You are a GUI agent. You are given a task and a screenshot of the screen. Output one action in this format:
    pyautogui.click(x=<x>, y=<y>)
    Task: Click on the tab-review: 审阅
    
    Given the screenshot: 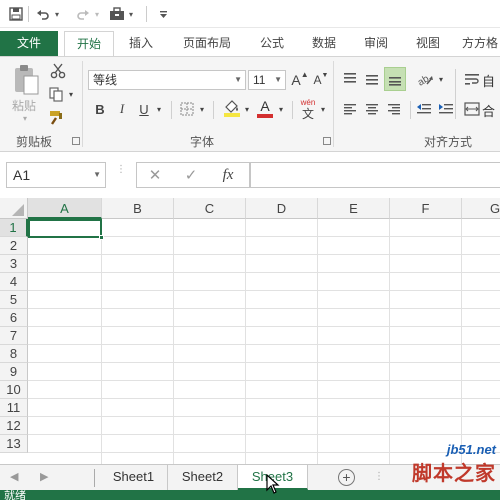 What is the action you would take?
    pyautogui.click(x=376, y=43)
    